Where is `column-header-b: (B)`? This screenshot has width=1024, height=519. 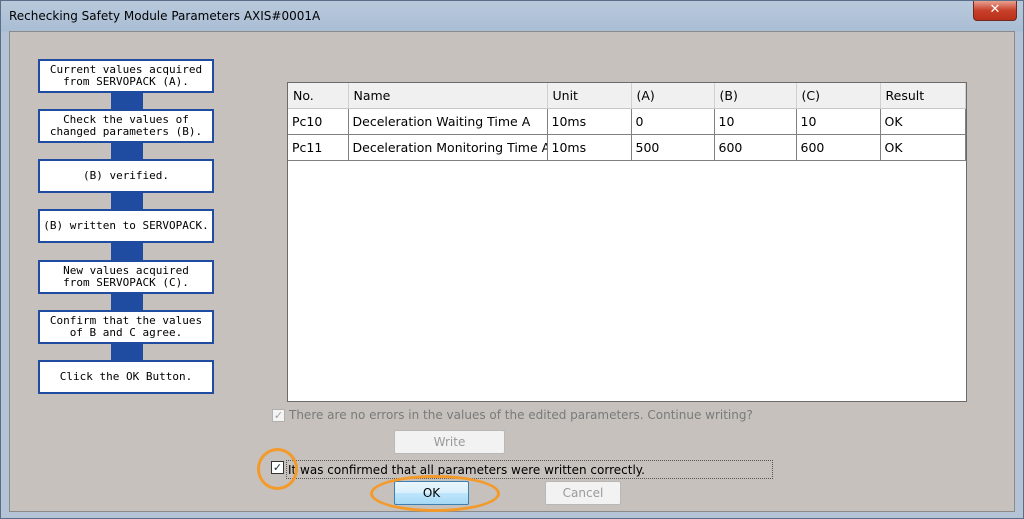
column-header-b: (B) is located at coordinates (755, 96).